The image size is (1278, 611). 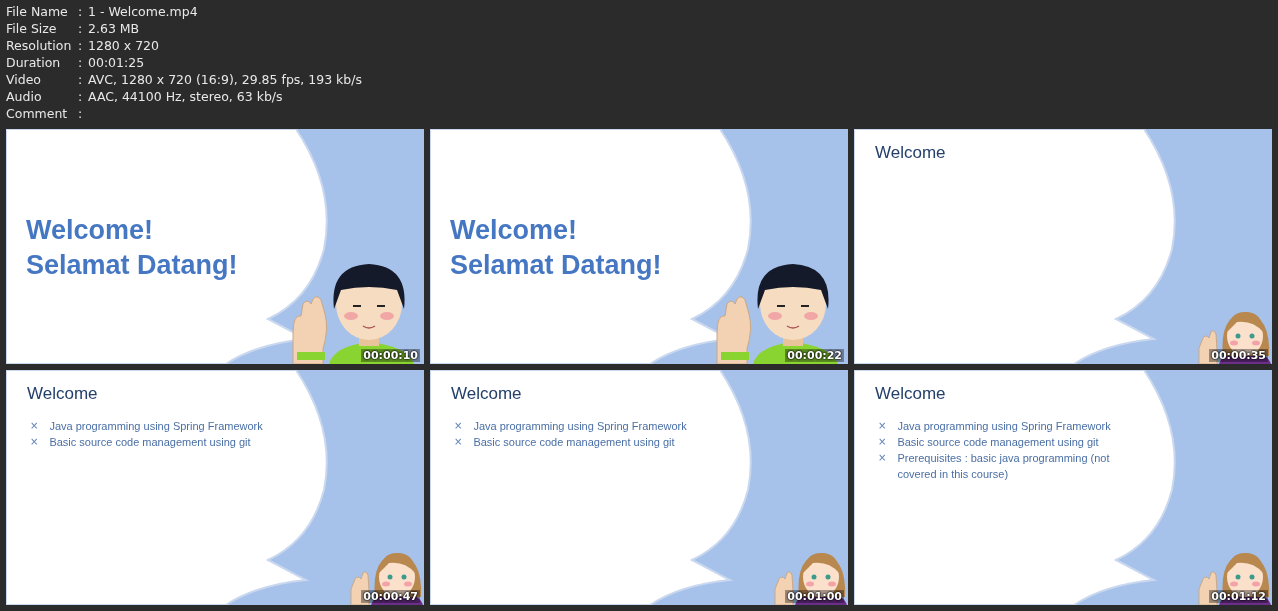 I want to click on timestamp: 00:00:22, so click(x=814, y=355).